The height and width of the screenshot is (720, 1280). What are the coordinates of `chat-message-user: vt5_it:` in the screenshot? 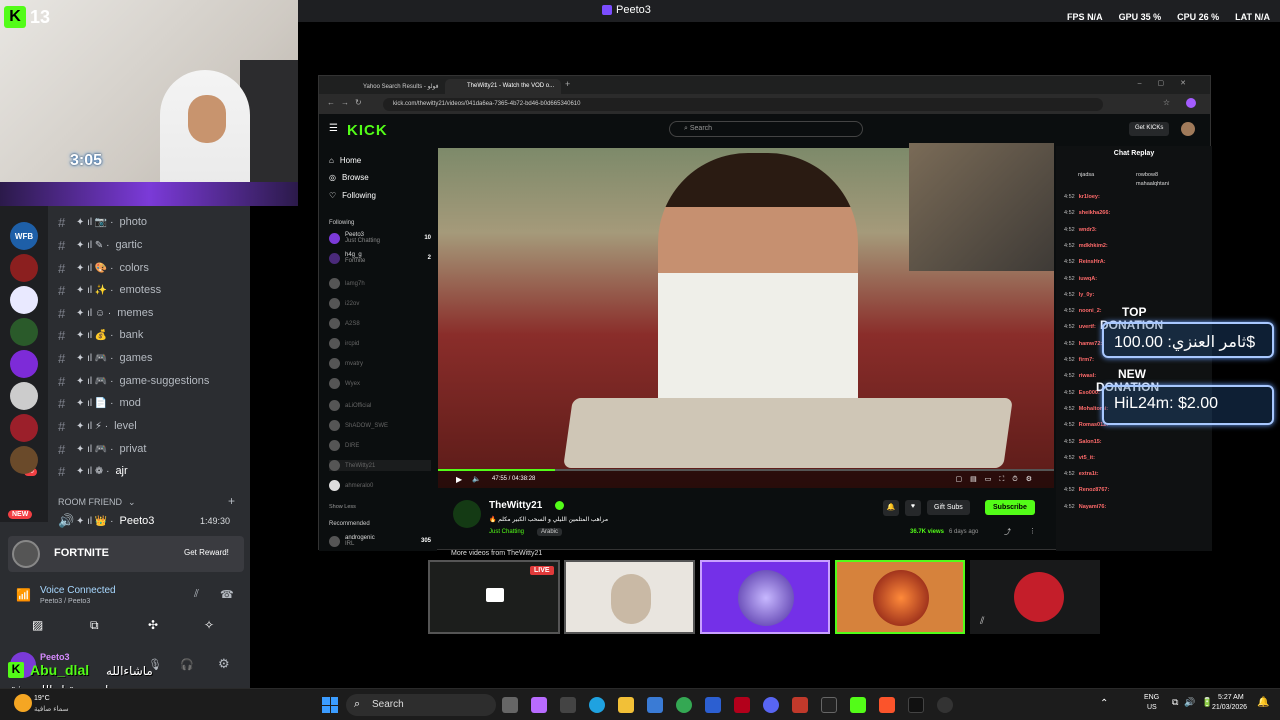 It's located at (1087, 458).